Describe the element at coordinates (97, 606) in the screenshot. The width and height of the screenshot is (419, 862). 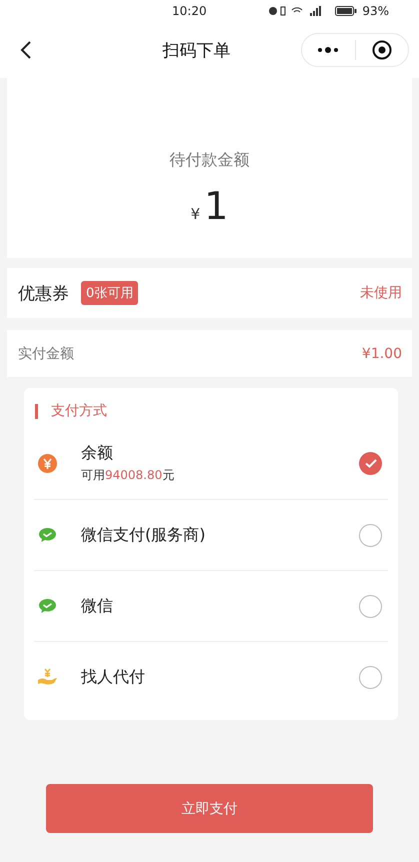
I see `option-label: 微信` at that location.